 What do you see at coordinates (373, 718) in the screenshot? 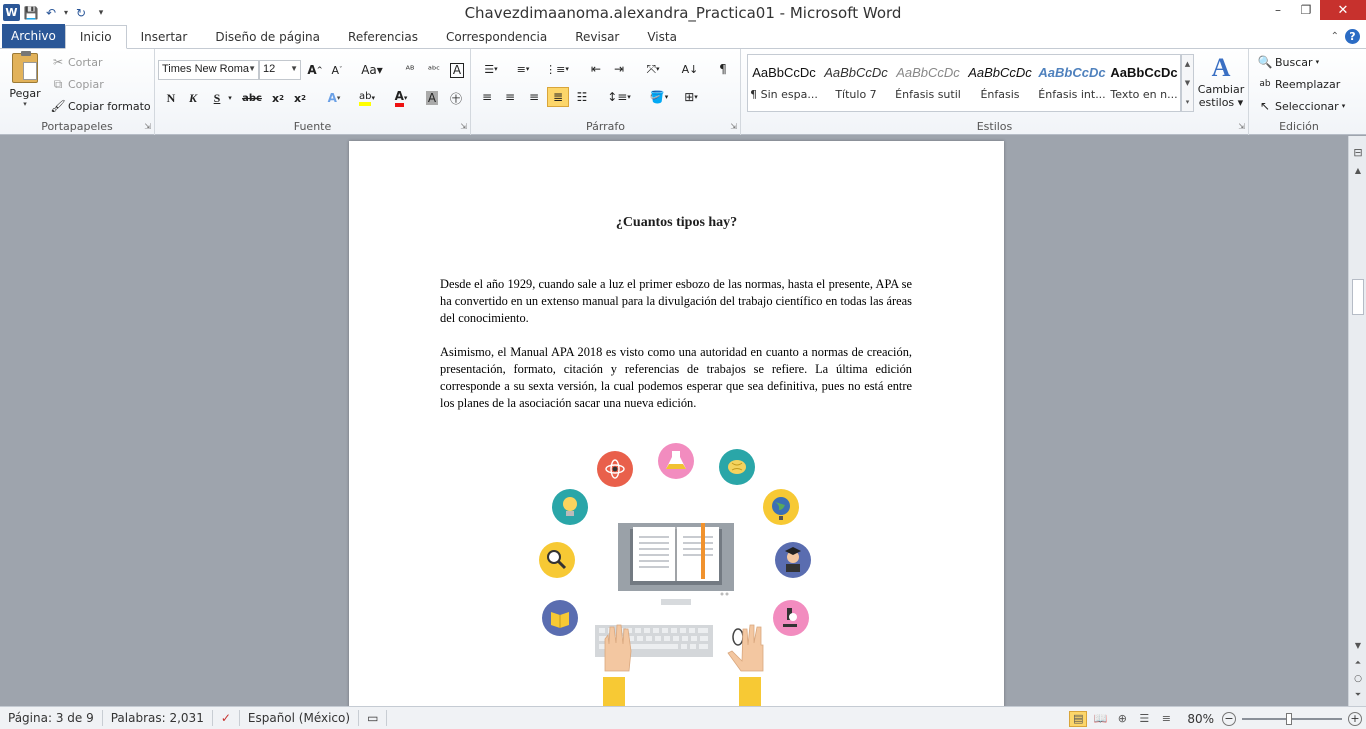
I see `macro-recording-icon: ▭` at bounding box center [373, 718].